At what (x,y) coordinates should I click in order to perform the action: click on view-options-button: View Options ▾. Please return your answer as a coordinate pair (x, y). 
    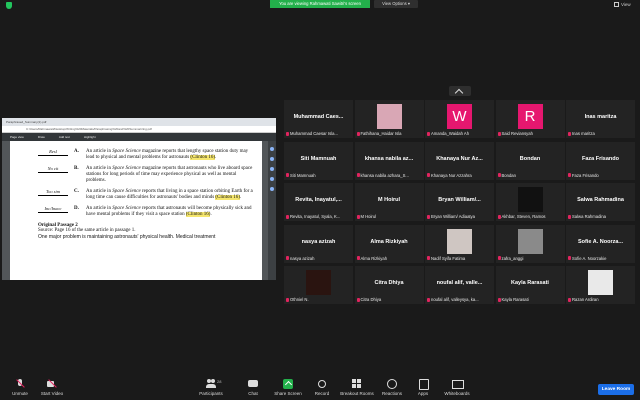
    Looking at the image, I should click on (396, 4).